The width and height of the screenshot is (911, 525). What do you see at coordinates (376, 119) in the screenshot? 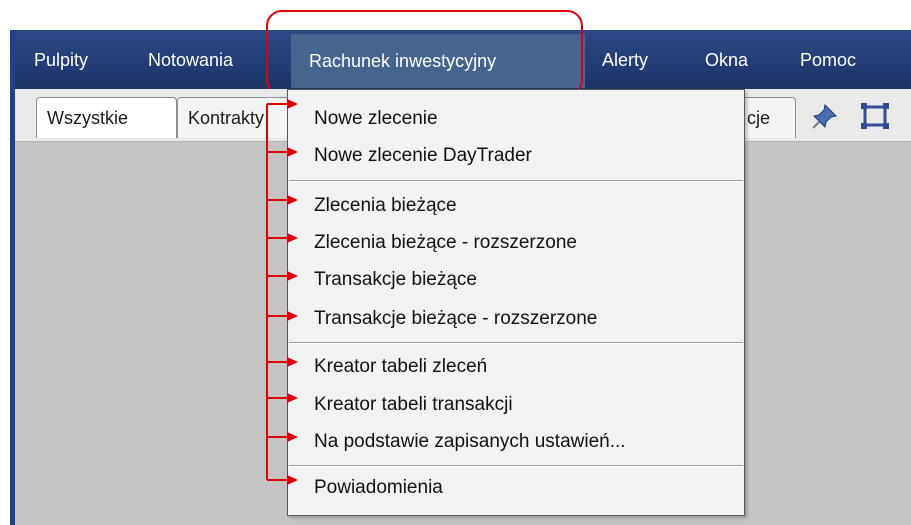
I see `menu-item-nowe-zlecenie: Nowe zlecenie` at bounding box center [376, 119].